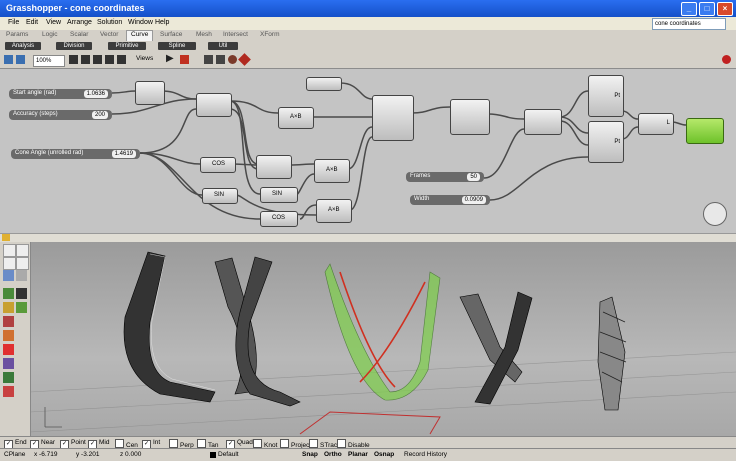 This screenshot has width=736, height=461. Describe the element at coordinates (606, 142) in the screenshot. I see `plane-point-component-2: Pt` at that location.